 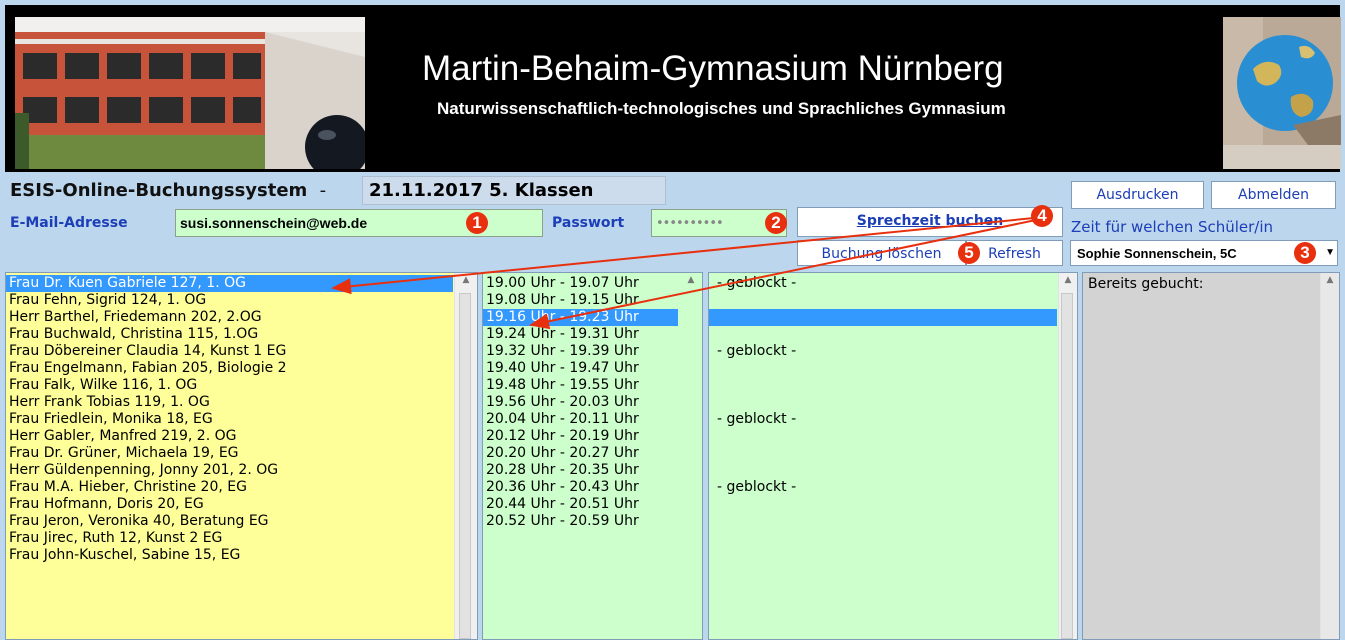 I want to click on time-slot-item: 20.20 Uhr - 20.27 Uhr, so click(x=580, y=453).